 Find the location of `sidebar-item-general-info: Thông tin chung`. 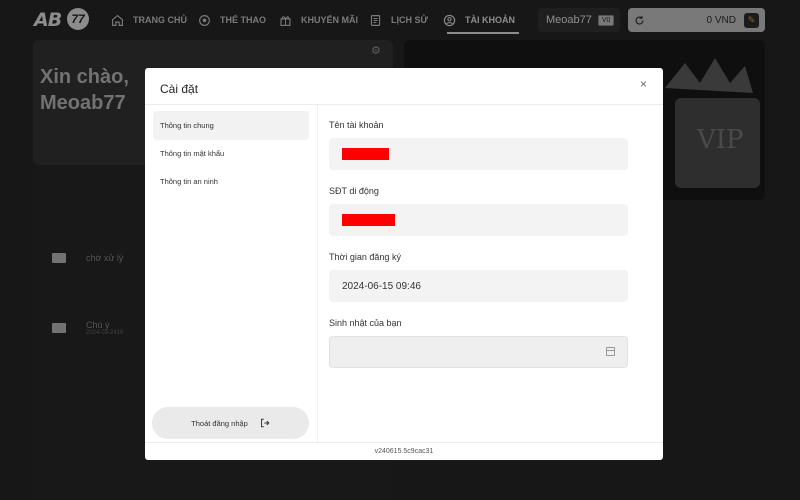

sidebar-item-general-info: Thông tin chung is located at coordinates (231, 125).